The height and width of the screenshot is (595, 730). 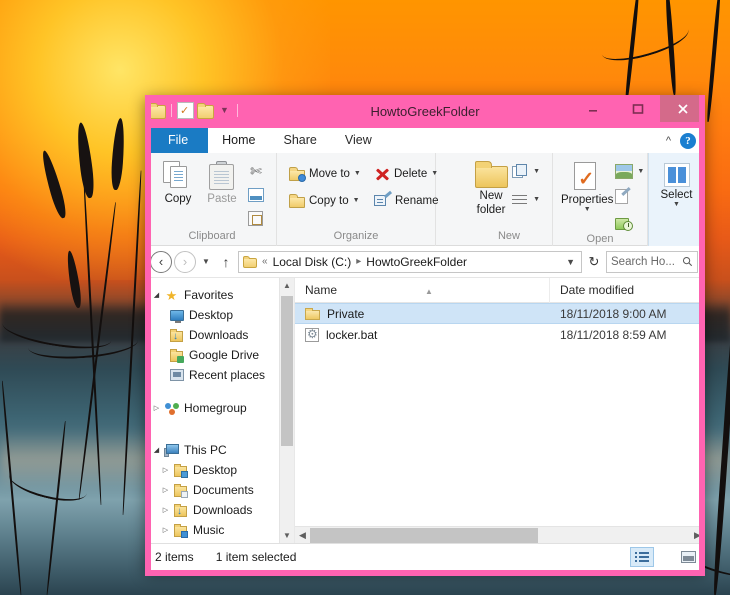 I want to click on details-view-icon, so click(x=642, y=557).